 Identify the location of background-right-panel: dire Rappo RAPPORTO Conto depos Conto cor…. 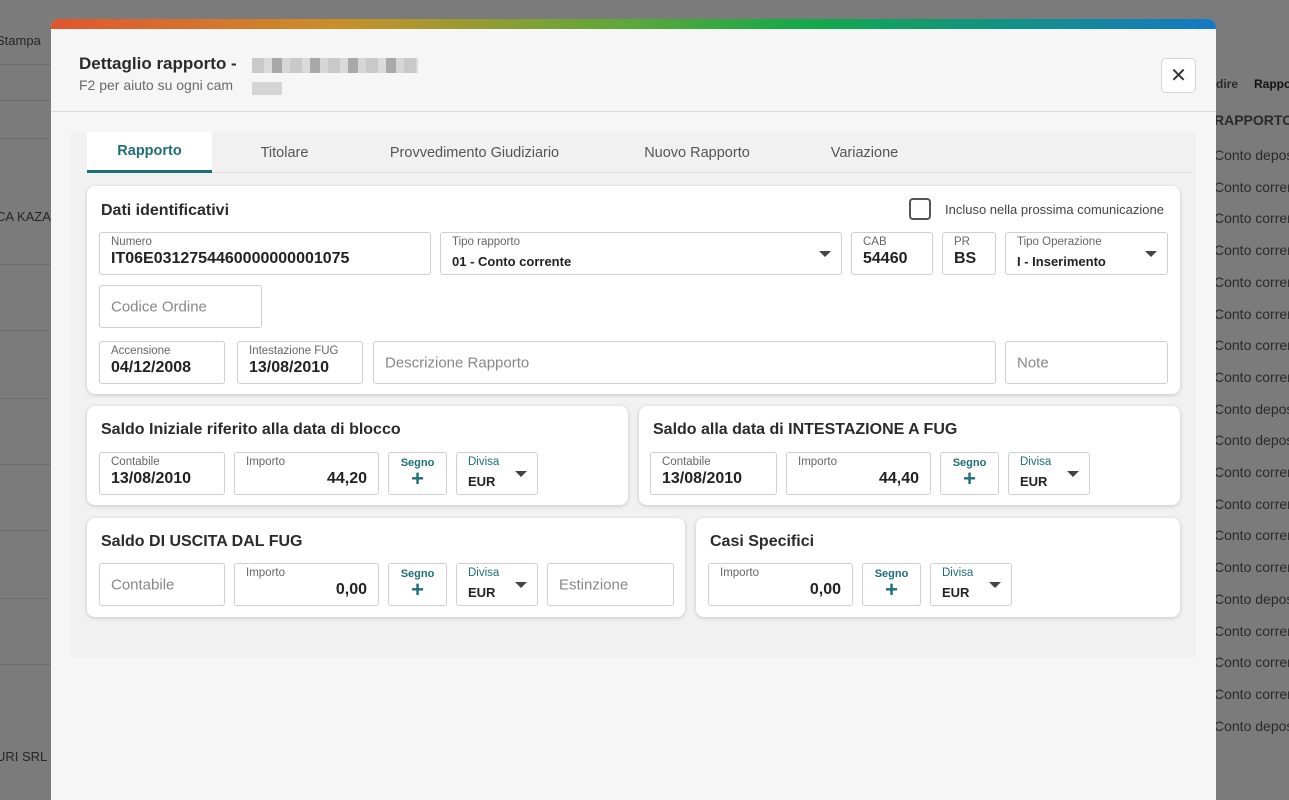
(1252, 400).